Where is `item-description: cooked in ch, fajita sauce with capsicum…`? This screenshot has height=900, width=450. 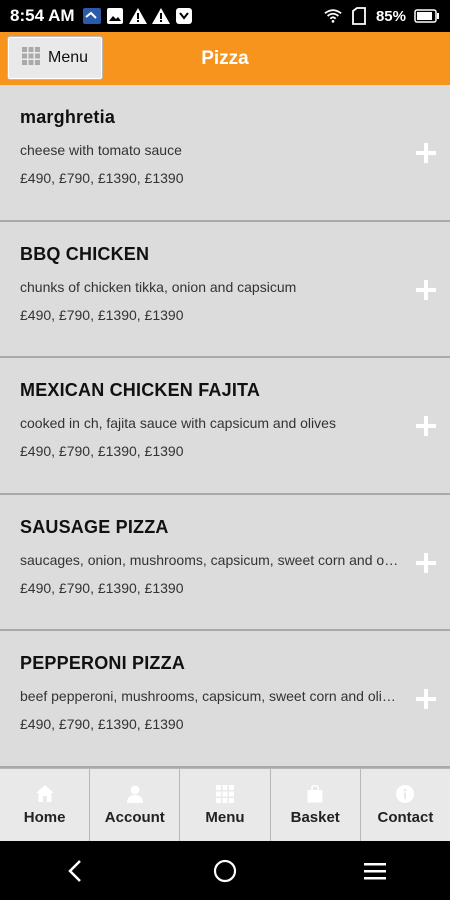
item-description: cooked in ch, fajita sauce with capsicum… is located at coordinates (178, 423).